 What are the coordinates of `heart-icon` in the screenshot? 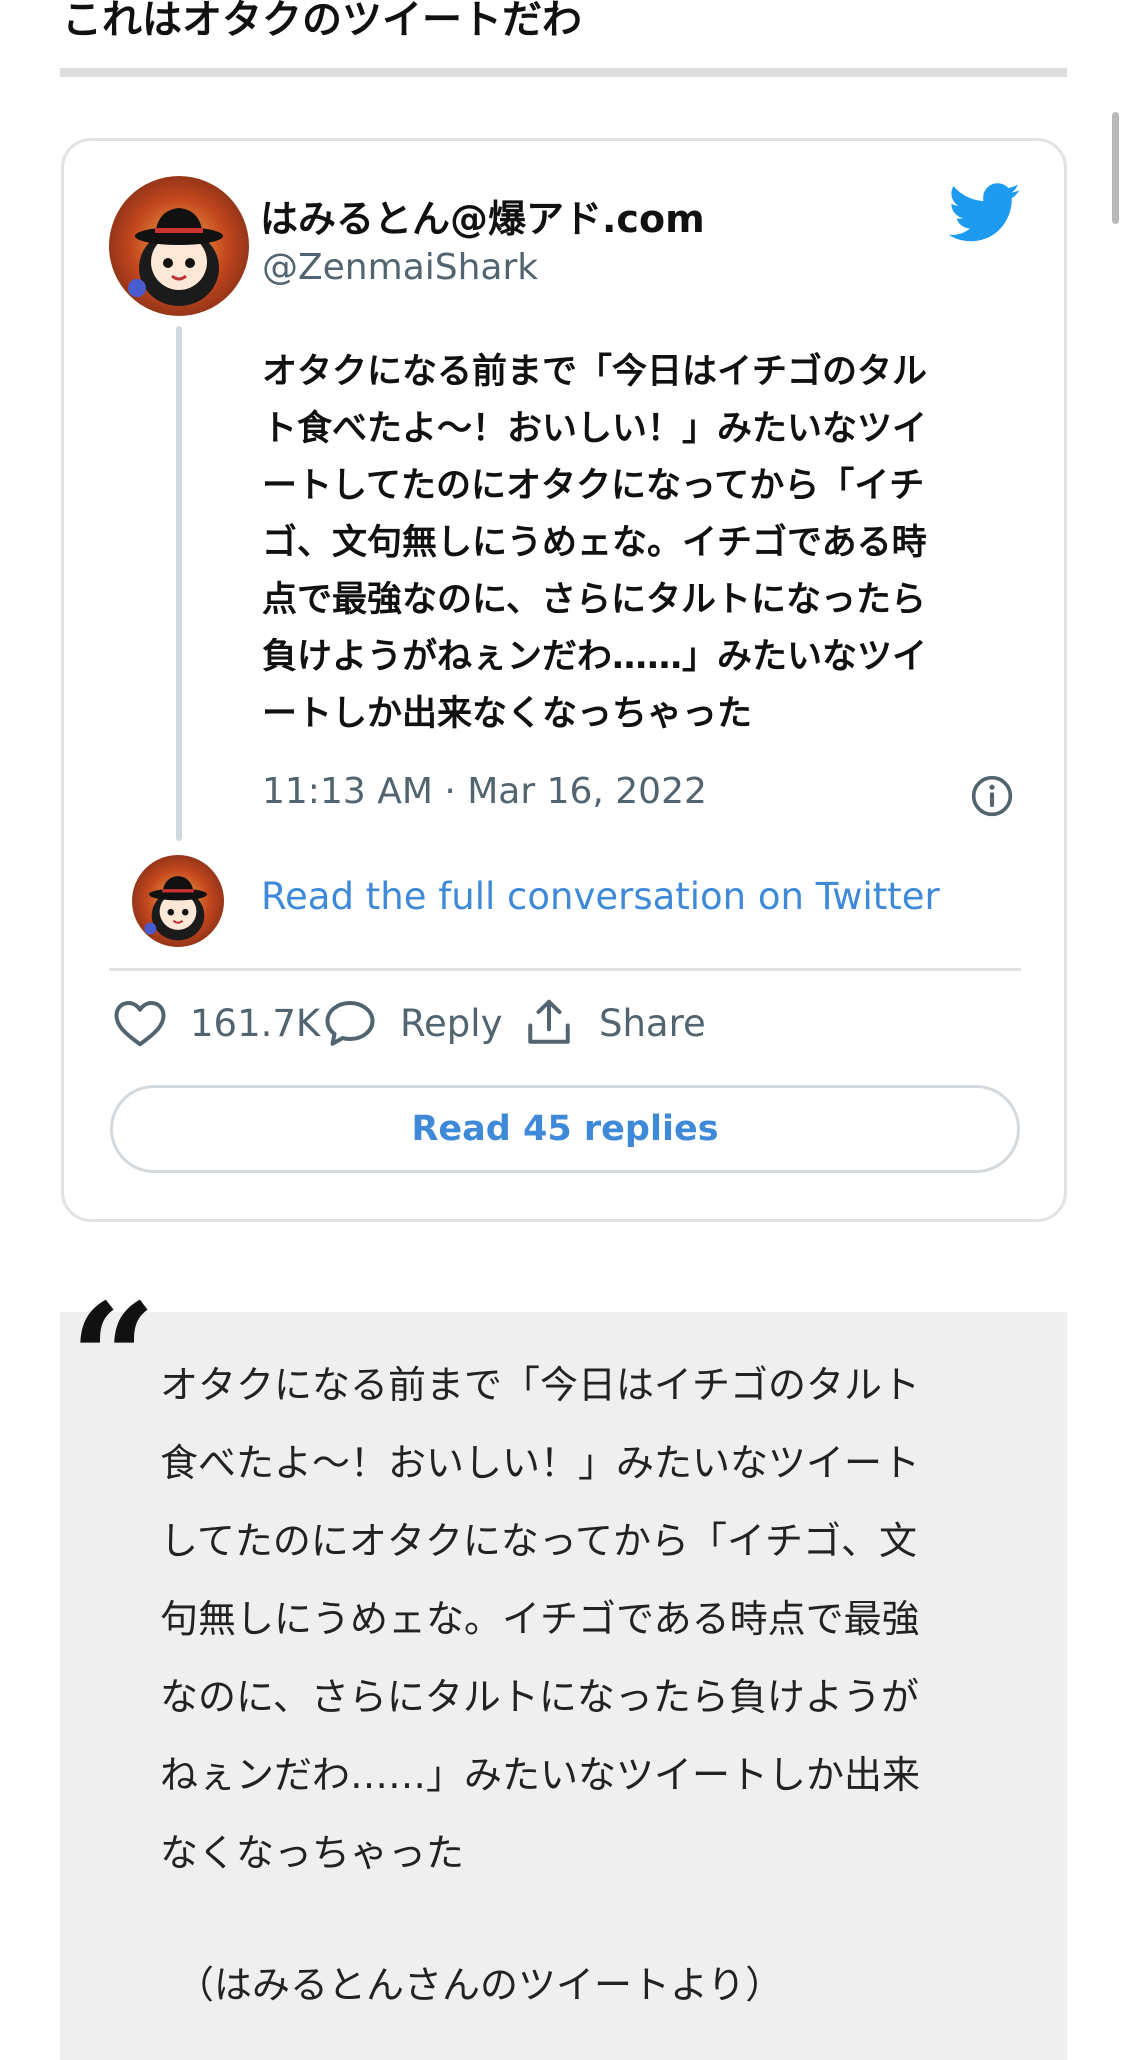 It's located at (140, 1024).